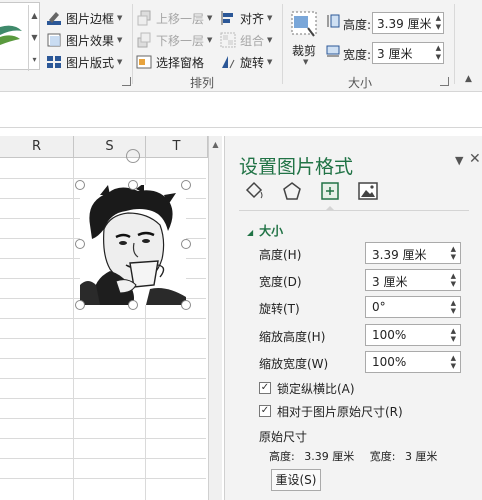 This screenshot has width=482, height=500. Describe the element at coordinates (228, 18) in the screenshot. I see `align-icon` at that location.